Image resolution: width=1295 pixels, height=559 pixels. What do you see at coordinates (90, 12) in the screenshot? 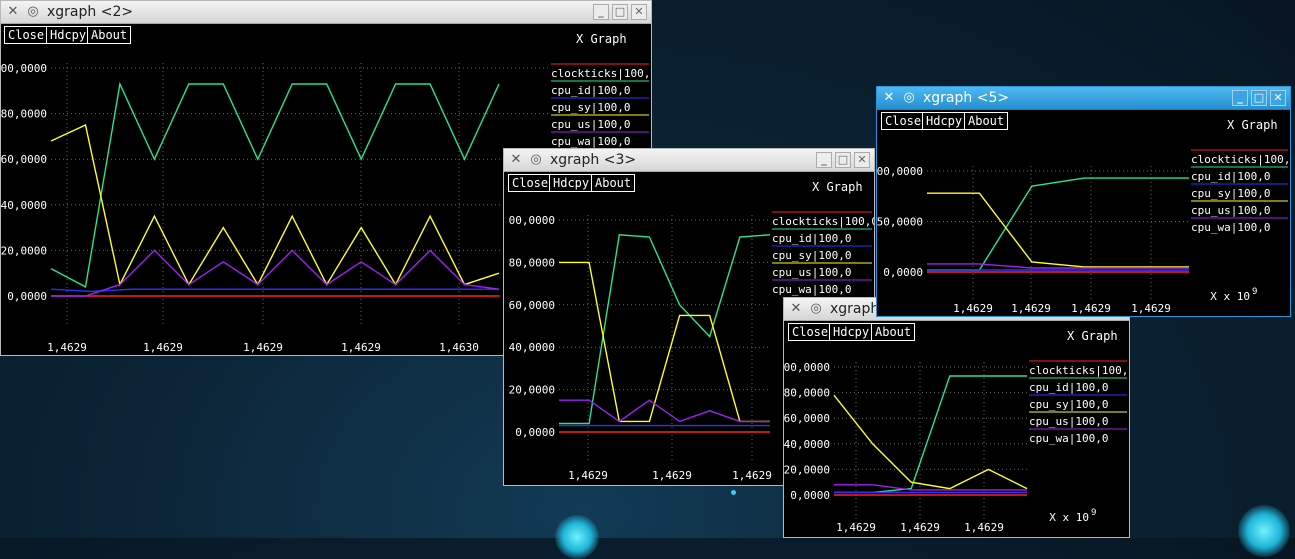
I see `window-title: xgraph <2>` at bounding box center [90, 12].